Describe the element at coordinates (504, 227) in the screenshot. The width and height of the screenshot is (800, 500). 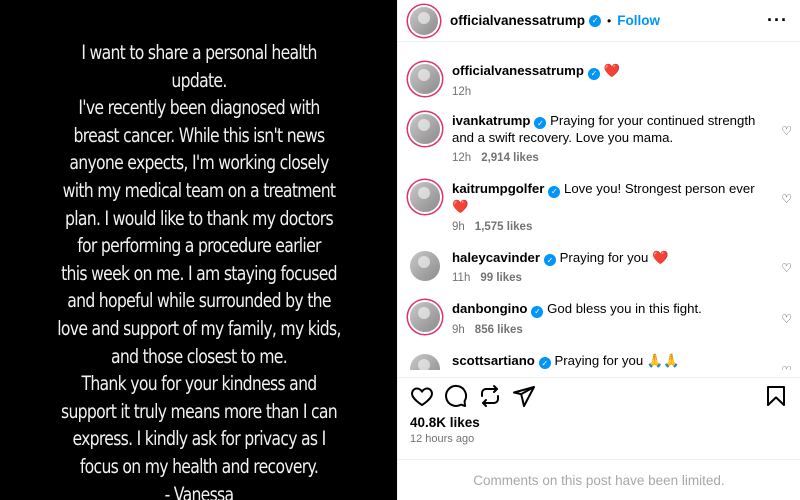
I see `comment-likes: 1,575 likes` at that location.